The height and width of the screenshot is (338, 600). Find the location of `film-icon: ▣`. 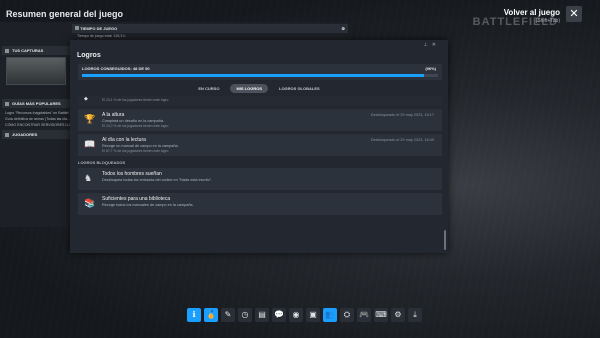

film-icon: ▣ is located at coordinates (313, 315).